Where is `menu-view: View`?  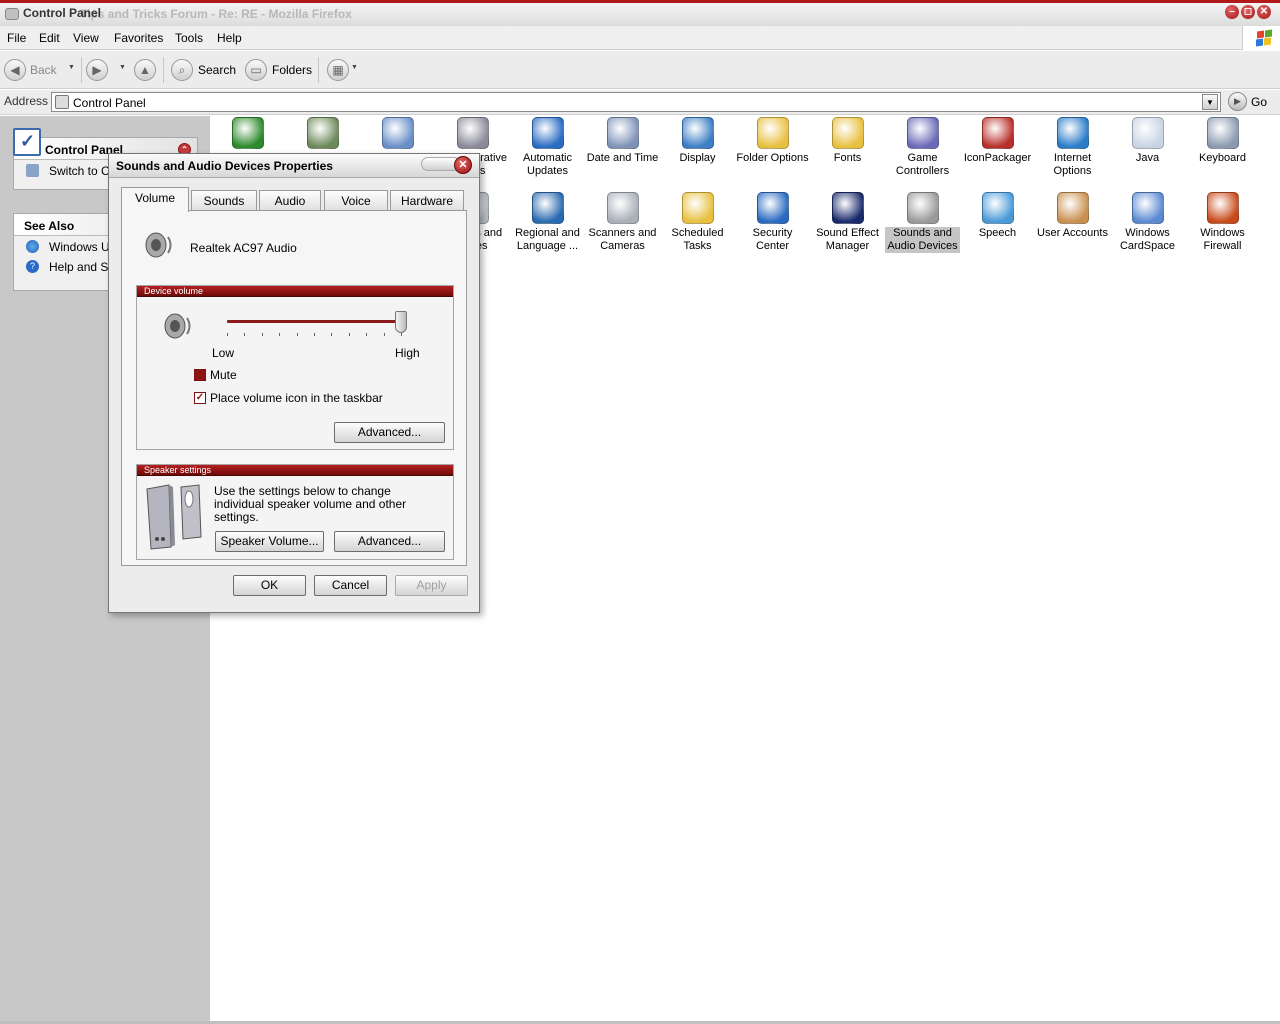
menu-view: View is located at coordinates (86, 38).